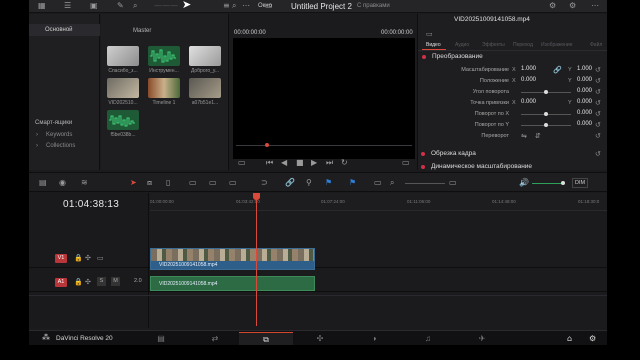 The image size is (640, 360). Describe the element at coordinates (429, 34) in the screenshot. I see `video-tab-icon: ▭` at that location.